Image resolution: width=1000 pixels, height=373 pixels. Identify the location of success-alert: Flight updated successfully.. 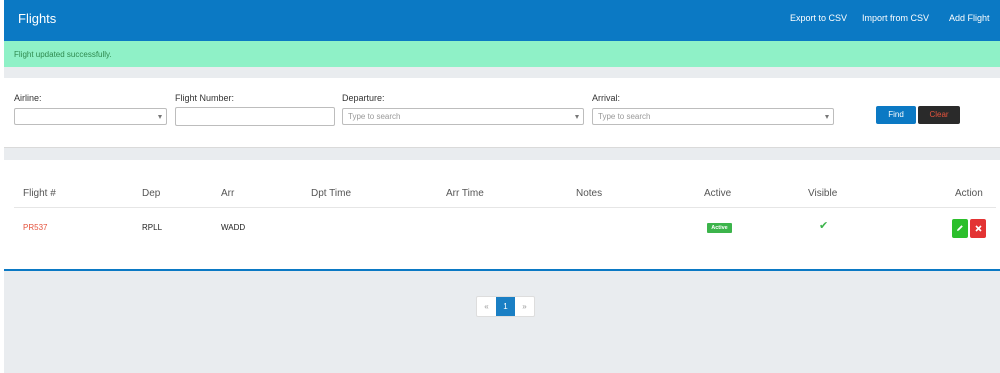
(502, 54).